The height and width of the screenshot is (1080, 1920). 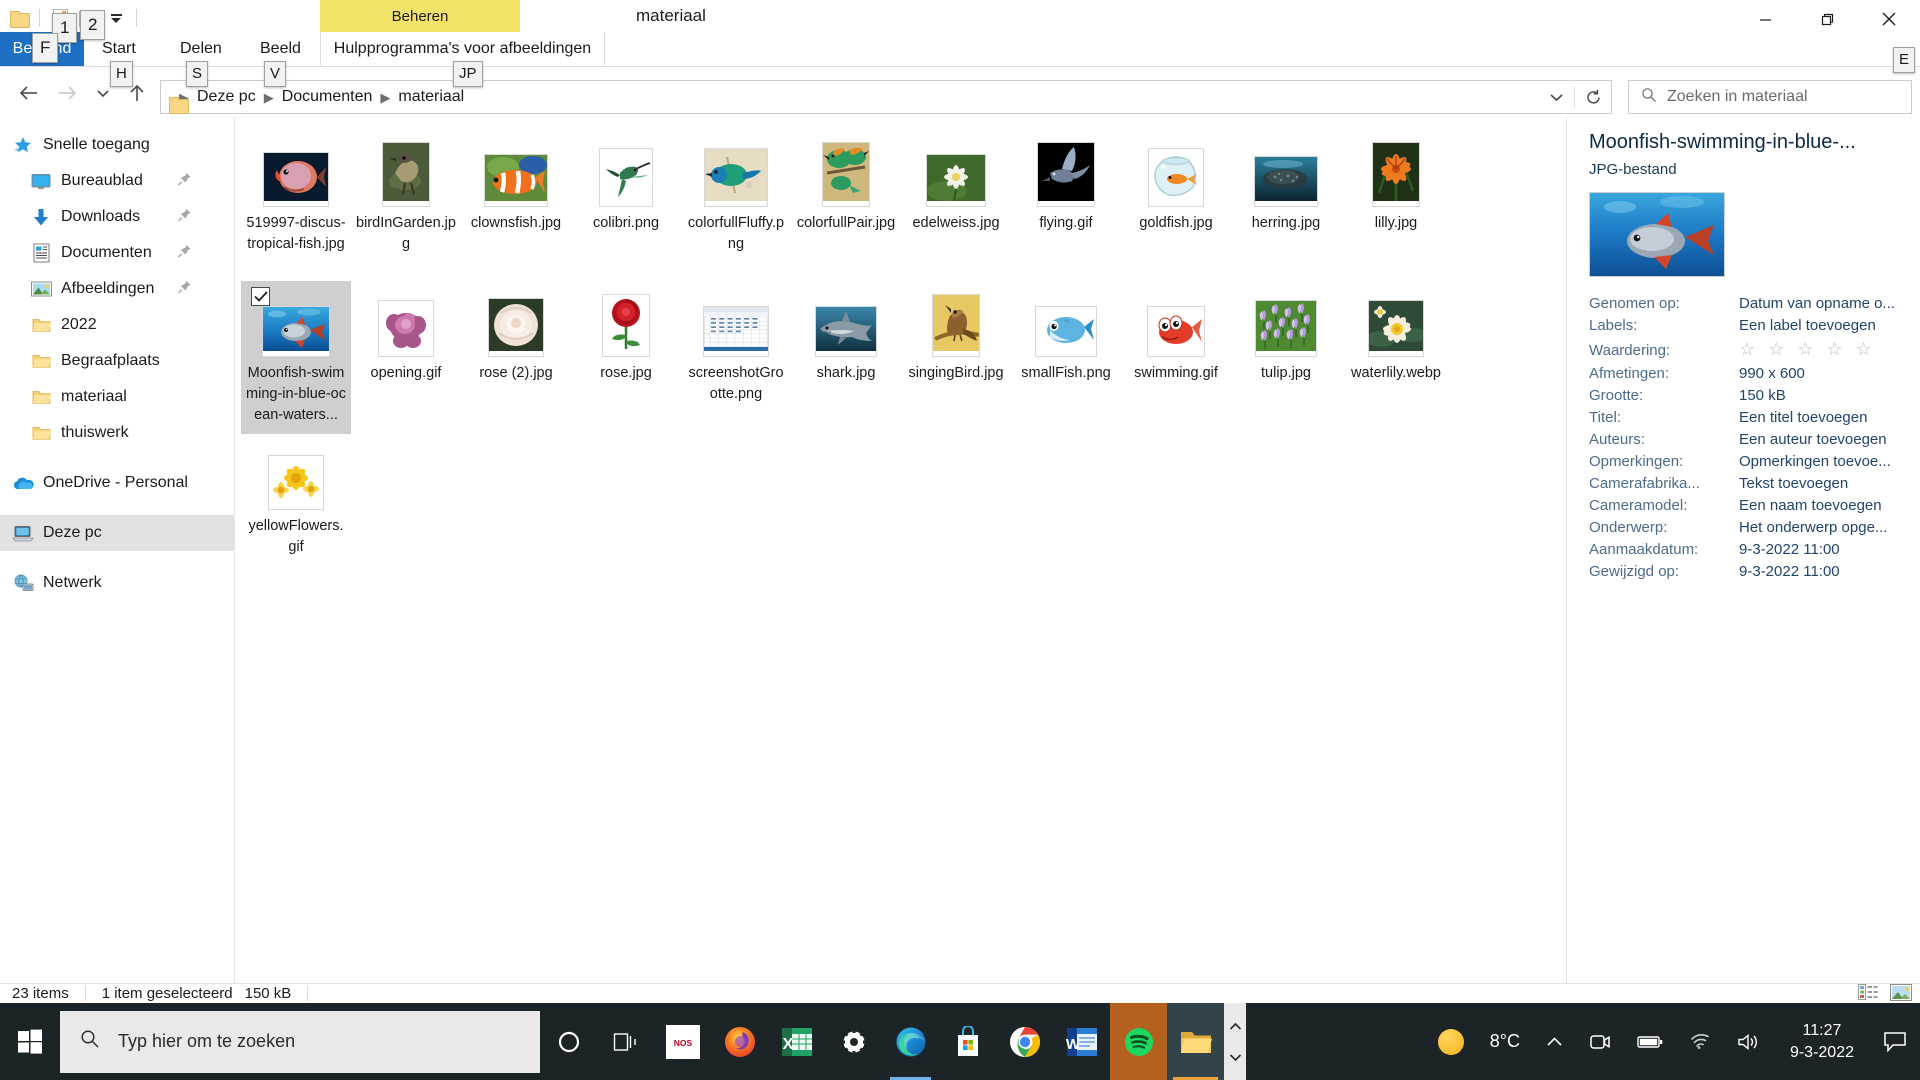 I want to click on file-tile: lilly.jpg, so click(x=1396, y=206).